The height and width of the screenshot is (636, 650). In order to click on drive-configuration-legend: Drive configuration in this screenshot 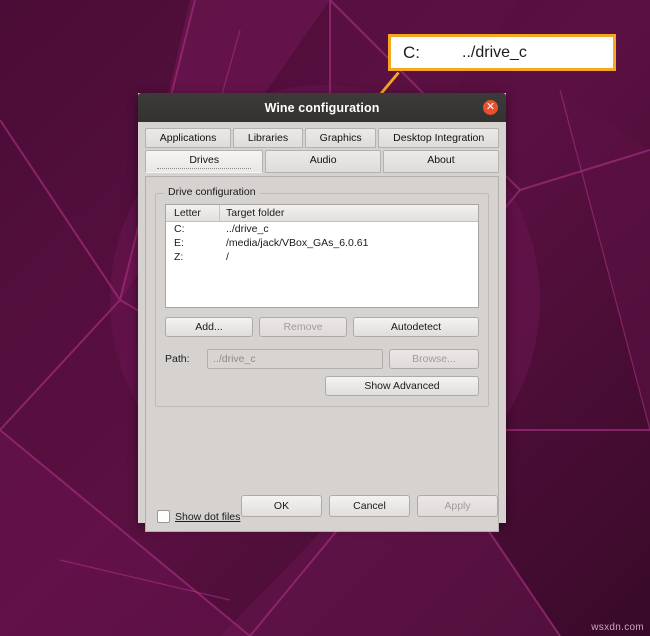, I will do `click(212, 192)`.